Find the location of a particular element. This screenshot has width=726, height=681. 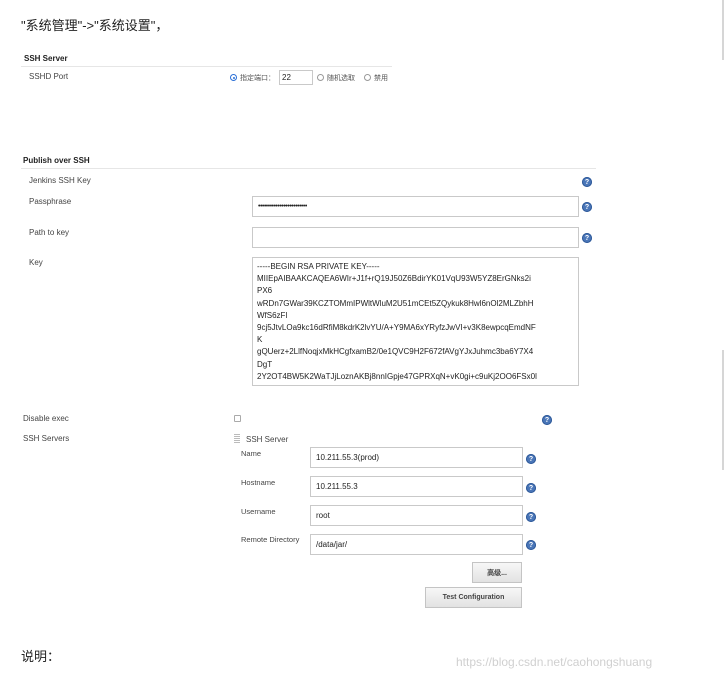

passphrase-input: ••••••••••••••••••••••••• is located at coordinates (415, 206).